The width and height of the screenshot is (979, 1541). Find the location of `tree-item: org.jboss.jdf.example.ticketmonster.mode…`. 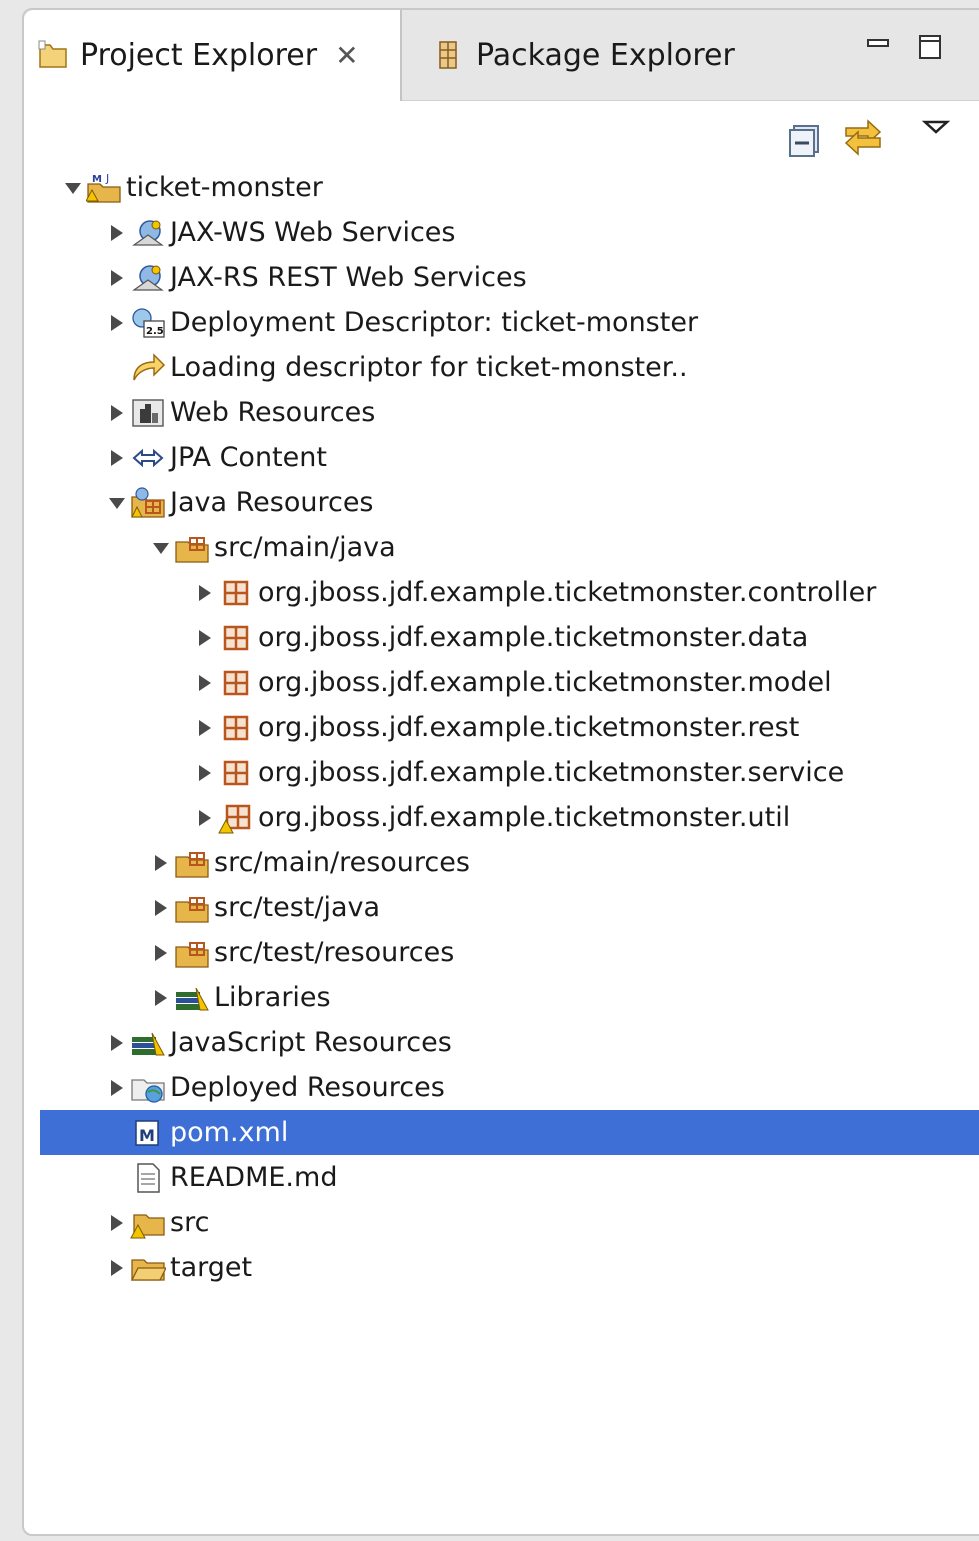

tree-item: org.jboss.jdf.example.ticketmonster.mode… is located at coordinates (501, 682).